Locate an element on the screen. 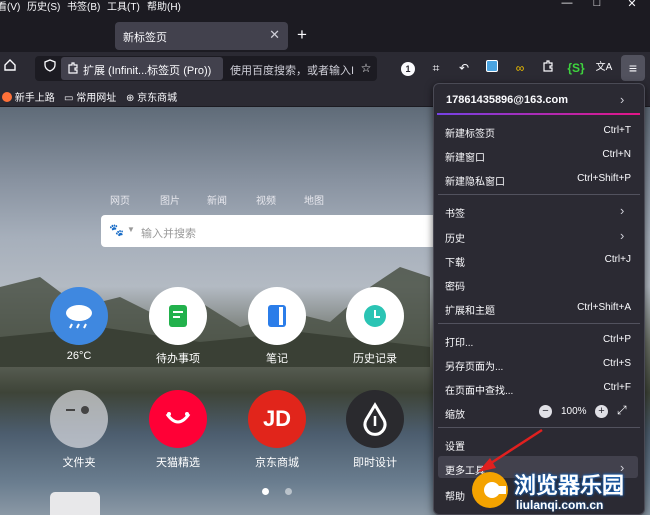 This screenshot has height=515, width=650. identity-box: 扩展 (Infinit...标签页 (Pro)) is located at coordinates (142, 68).